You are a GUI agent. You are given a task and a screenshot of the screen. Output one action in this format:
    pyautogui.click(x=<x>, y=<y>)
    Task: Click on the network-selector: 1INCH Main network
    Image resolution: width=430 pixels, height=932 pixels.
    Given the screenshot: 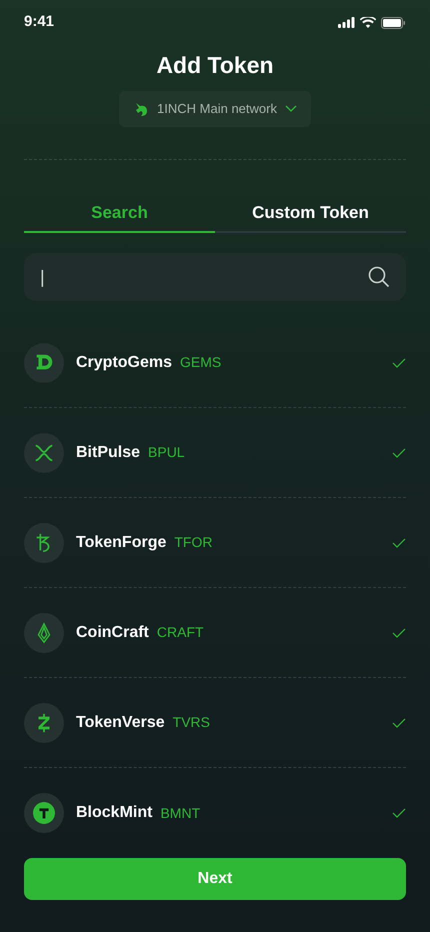 What is the action you would take?
    pyautogui.click(x=215, y=108)
    